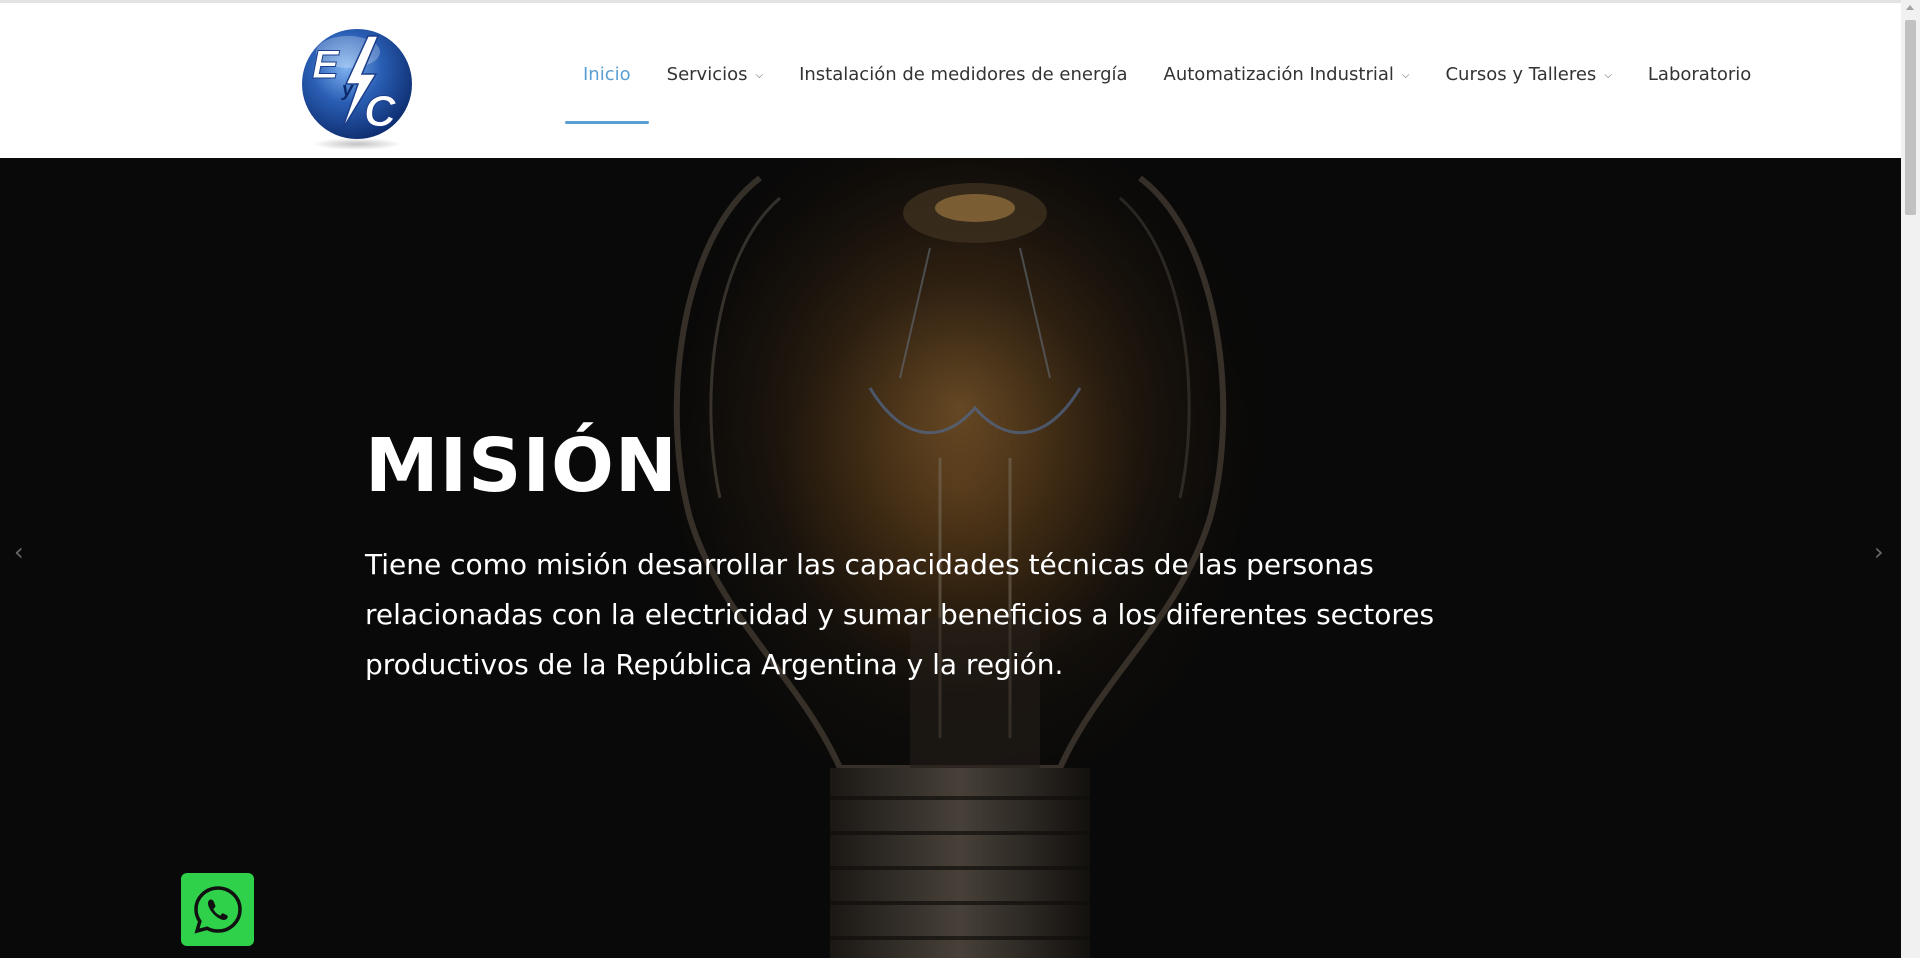 Image resolution: width=1920 pixels, height=958 pixels. I want to click on nav-item-instalacion-medidores: Instalación de medidores de energía, so click(963, 76).